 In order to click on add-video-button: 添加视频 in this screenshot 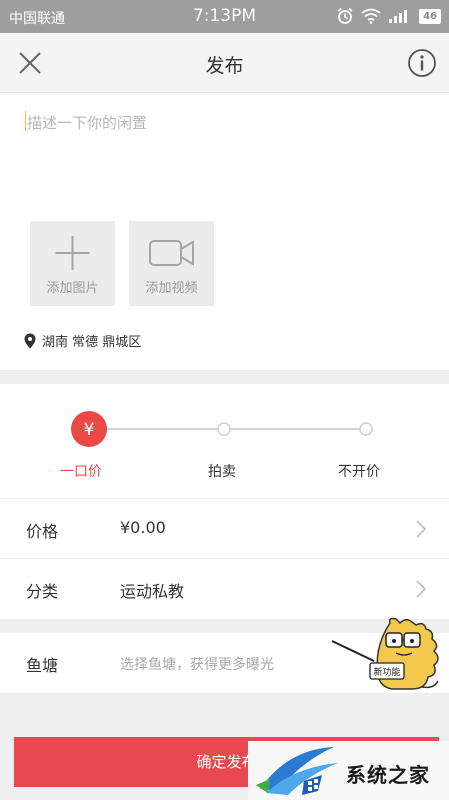, I will do `click(171, 263)`.